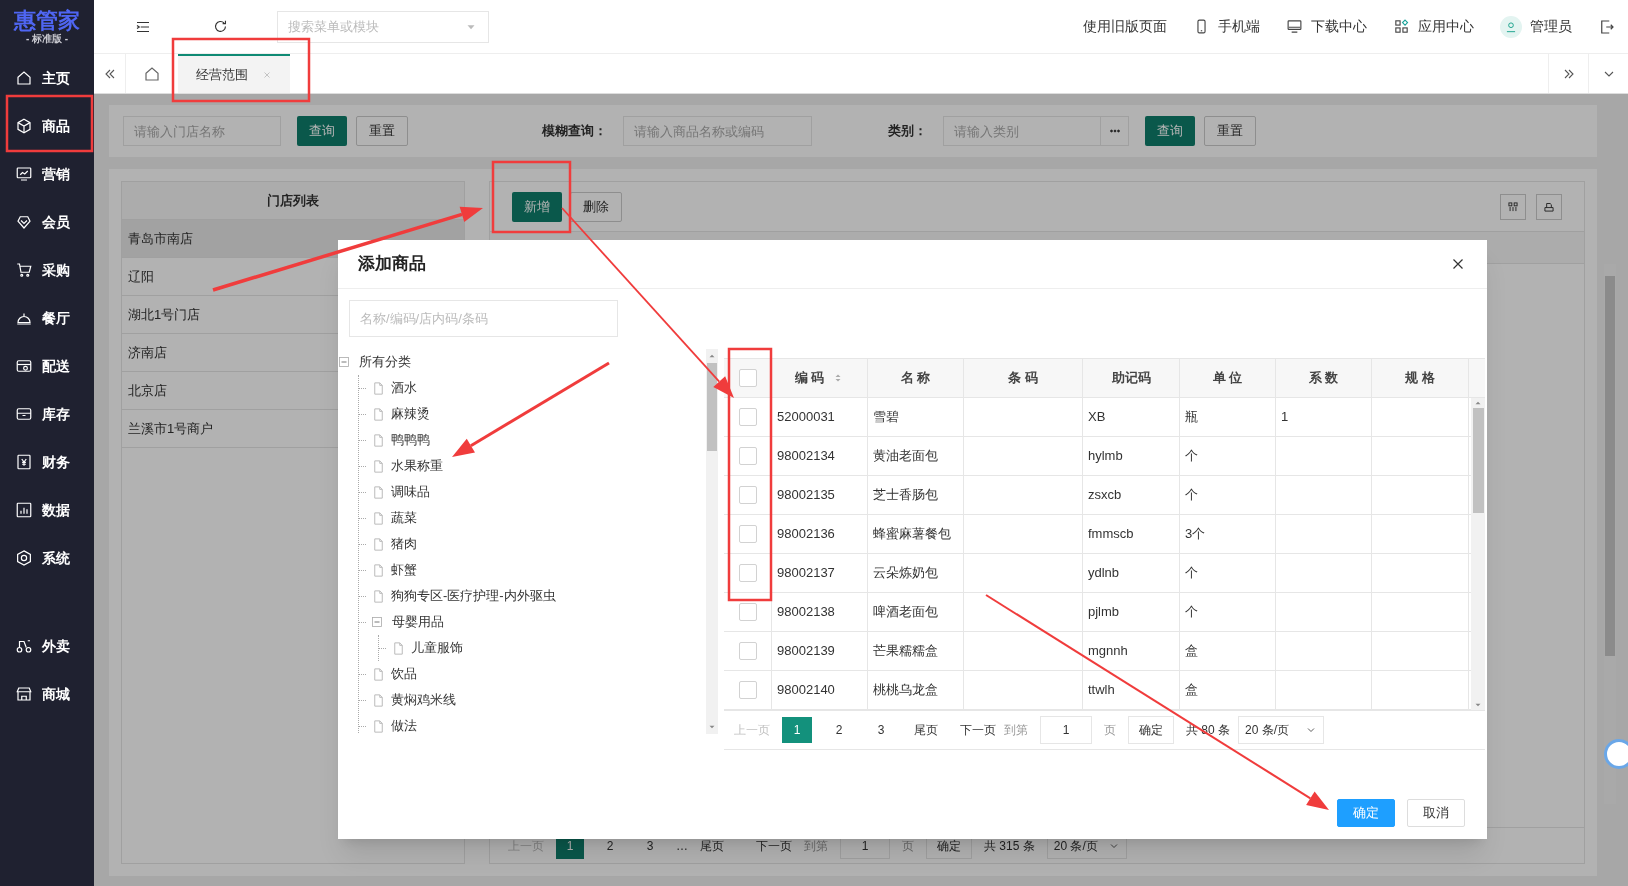 The width and height of the screenshot is (1628, 886). I want to click on header-link: 应用中心, so click(1433, 26).